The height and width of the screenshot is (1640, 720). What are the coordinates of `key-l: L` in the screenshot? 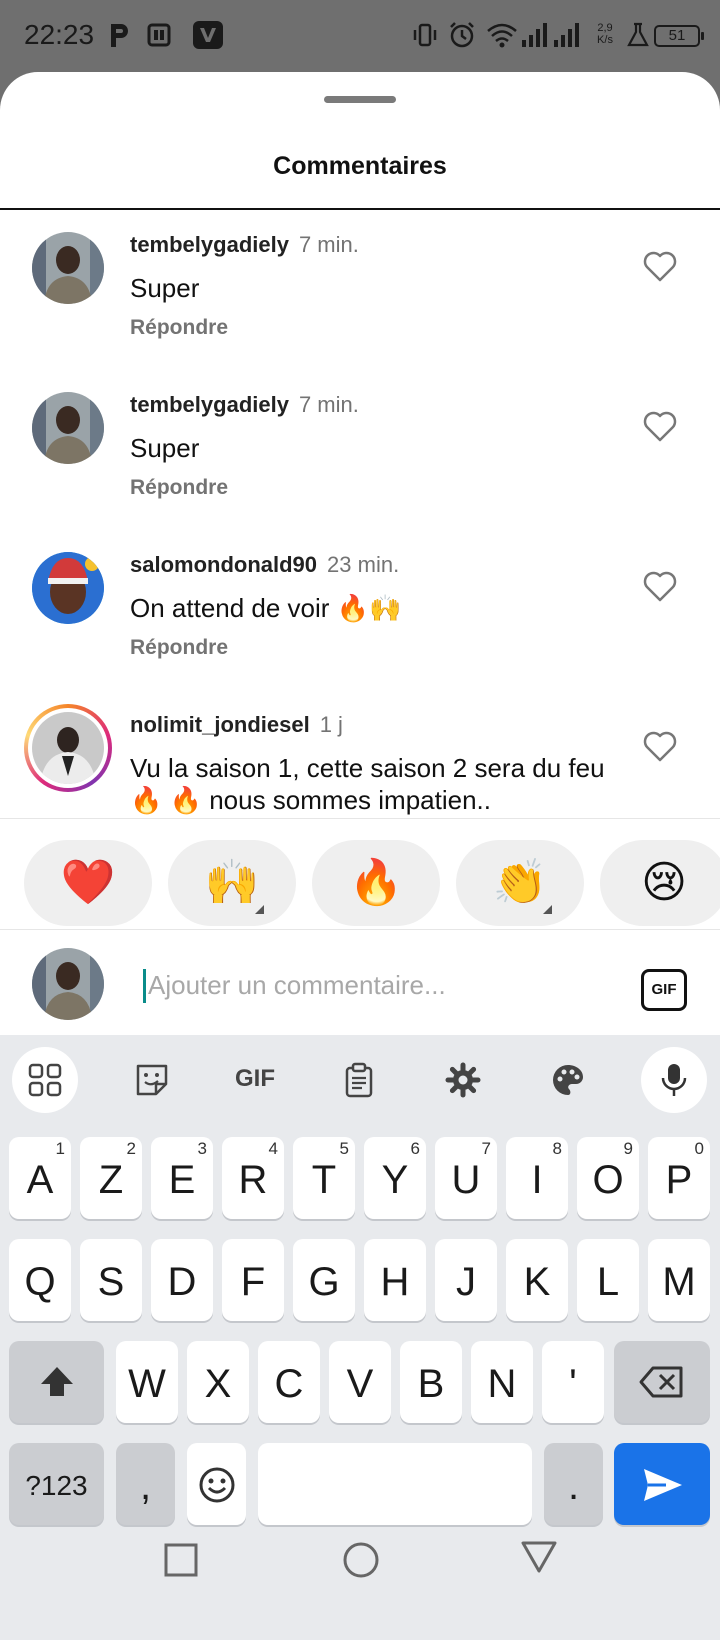 It's located at (608, 1280).